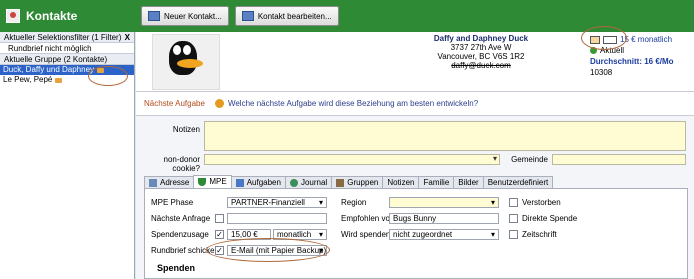  What do you see at coordinates (436, 182) in the screenshot?
I see `tab-familie: Familie` at bounding box center [436, 182].